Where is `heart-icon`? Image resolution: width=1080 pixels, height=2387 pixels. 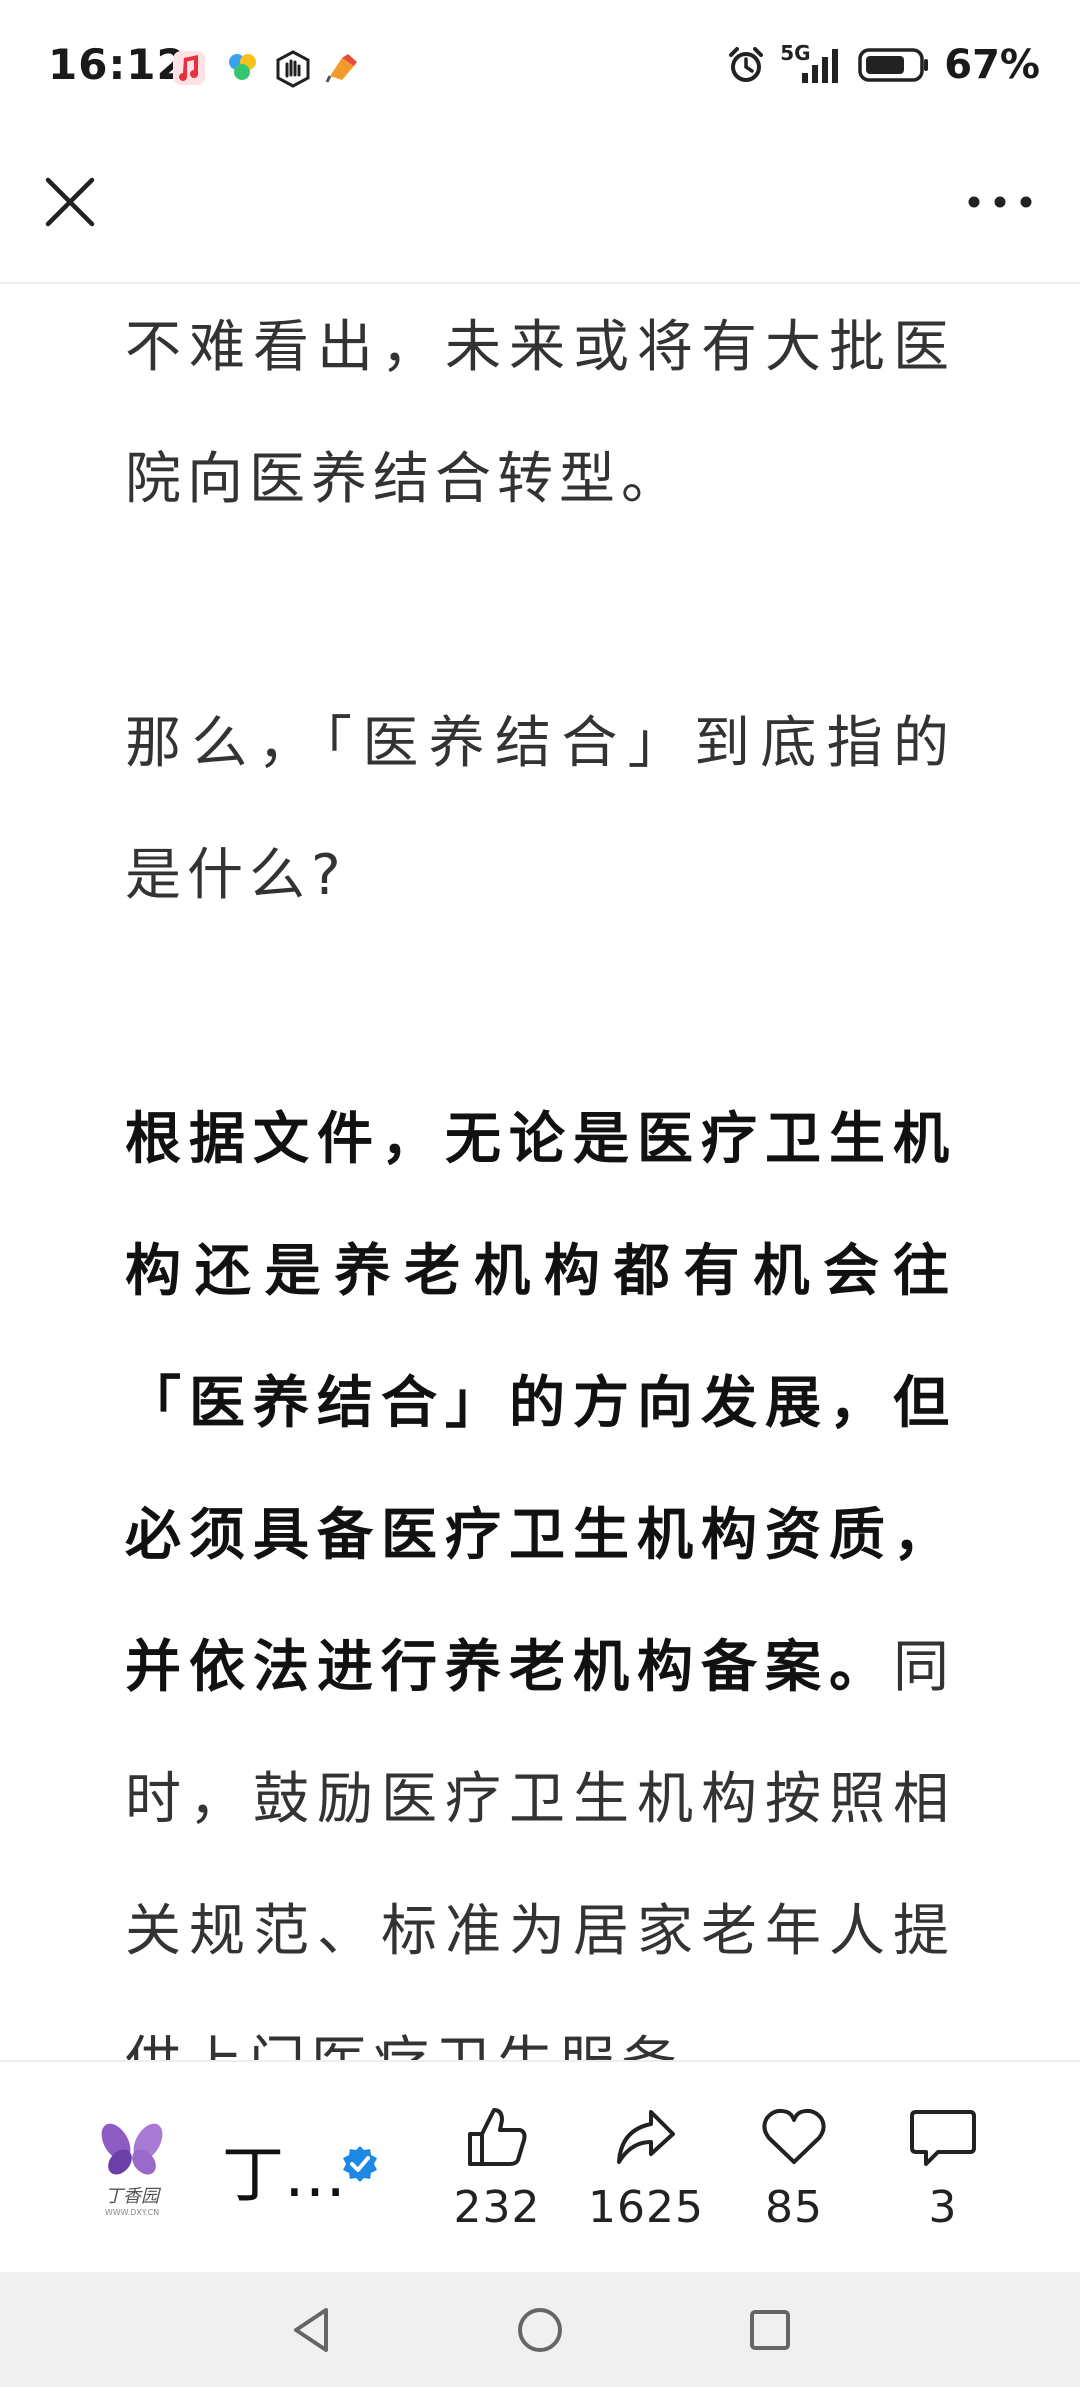
heart-icon is located at coordinates (794, 2136).